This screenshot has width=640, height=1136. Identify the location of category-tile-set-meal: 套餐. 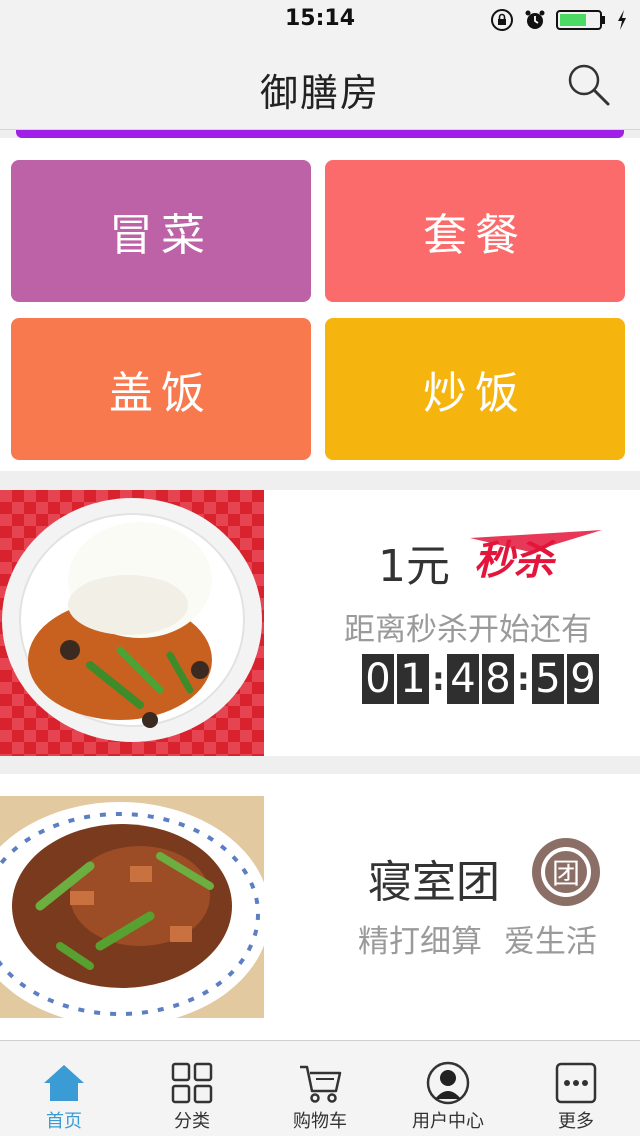
(475, 231).